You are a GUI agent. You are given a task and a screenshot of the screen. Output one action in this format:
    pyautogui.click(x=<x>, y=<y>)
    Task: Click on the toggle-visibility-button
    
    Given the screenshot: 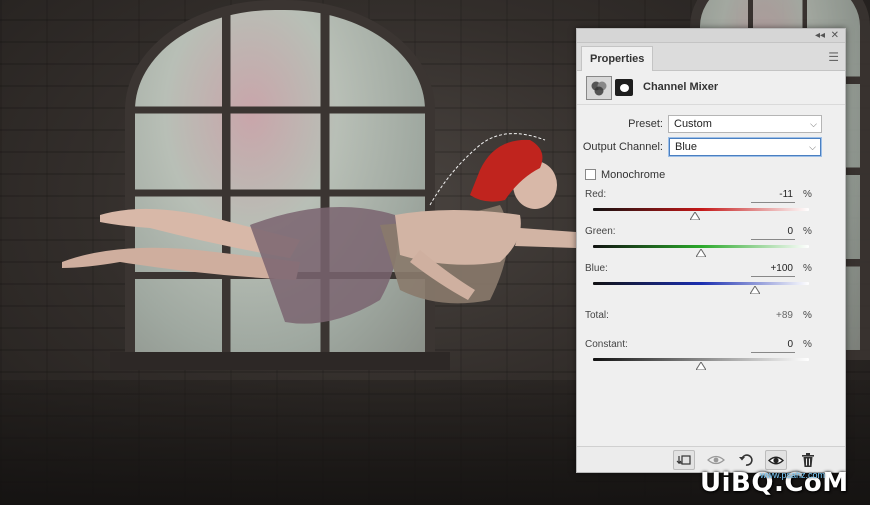 What is the action you would take?
    pyautogui.click(x=776, y=460)
    